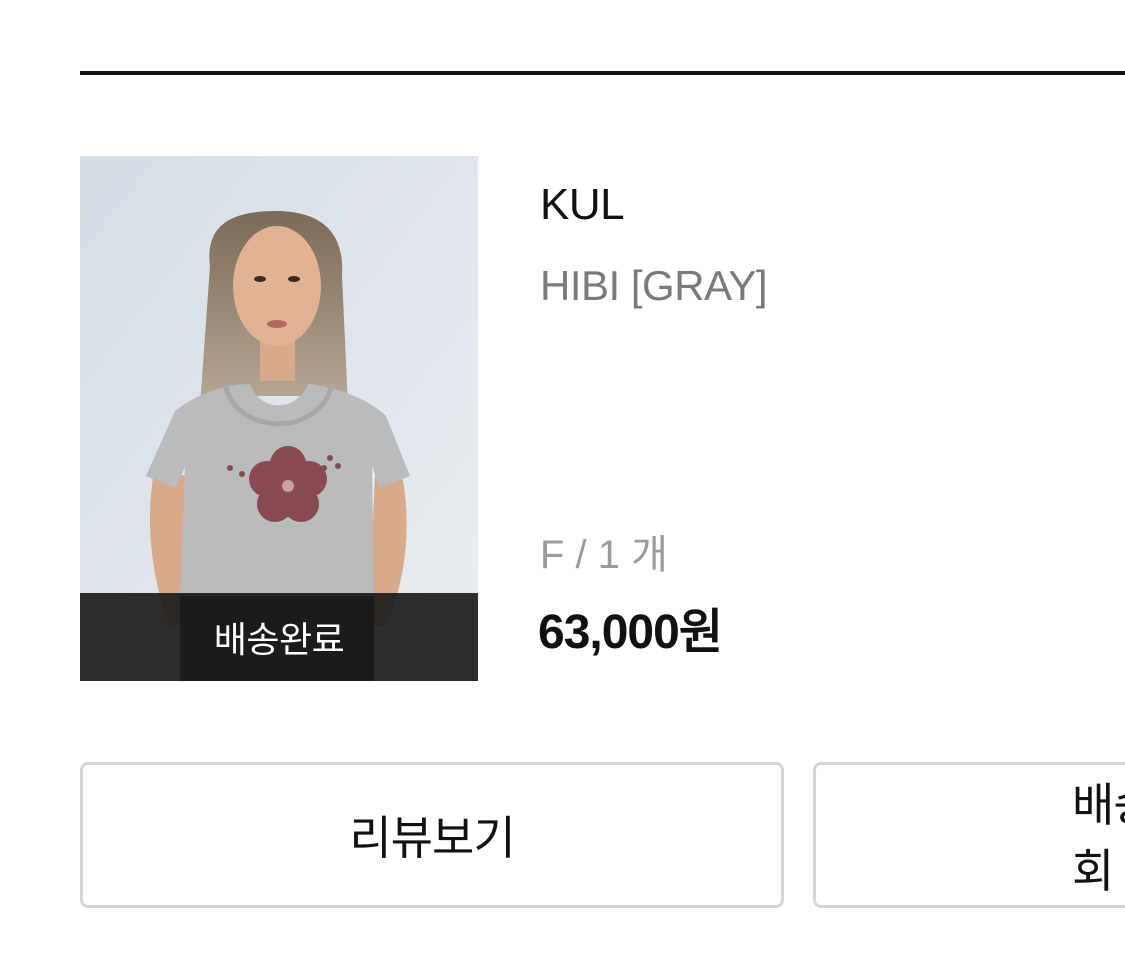  What do you see at coordinates (969, 835) in the screenshot?
I see `delivery-tracking-button: 배송조회` at bounding box center [969, 835].